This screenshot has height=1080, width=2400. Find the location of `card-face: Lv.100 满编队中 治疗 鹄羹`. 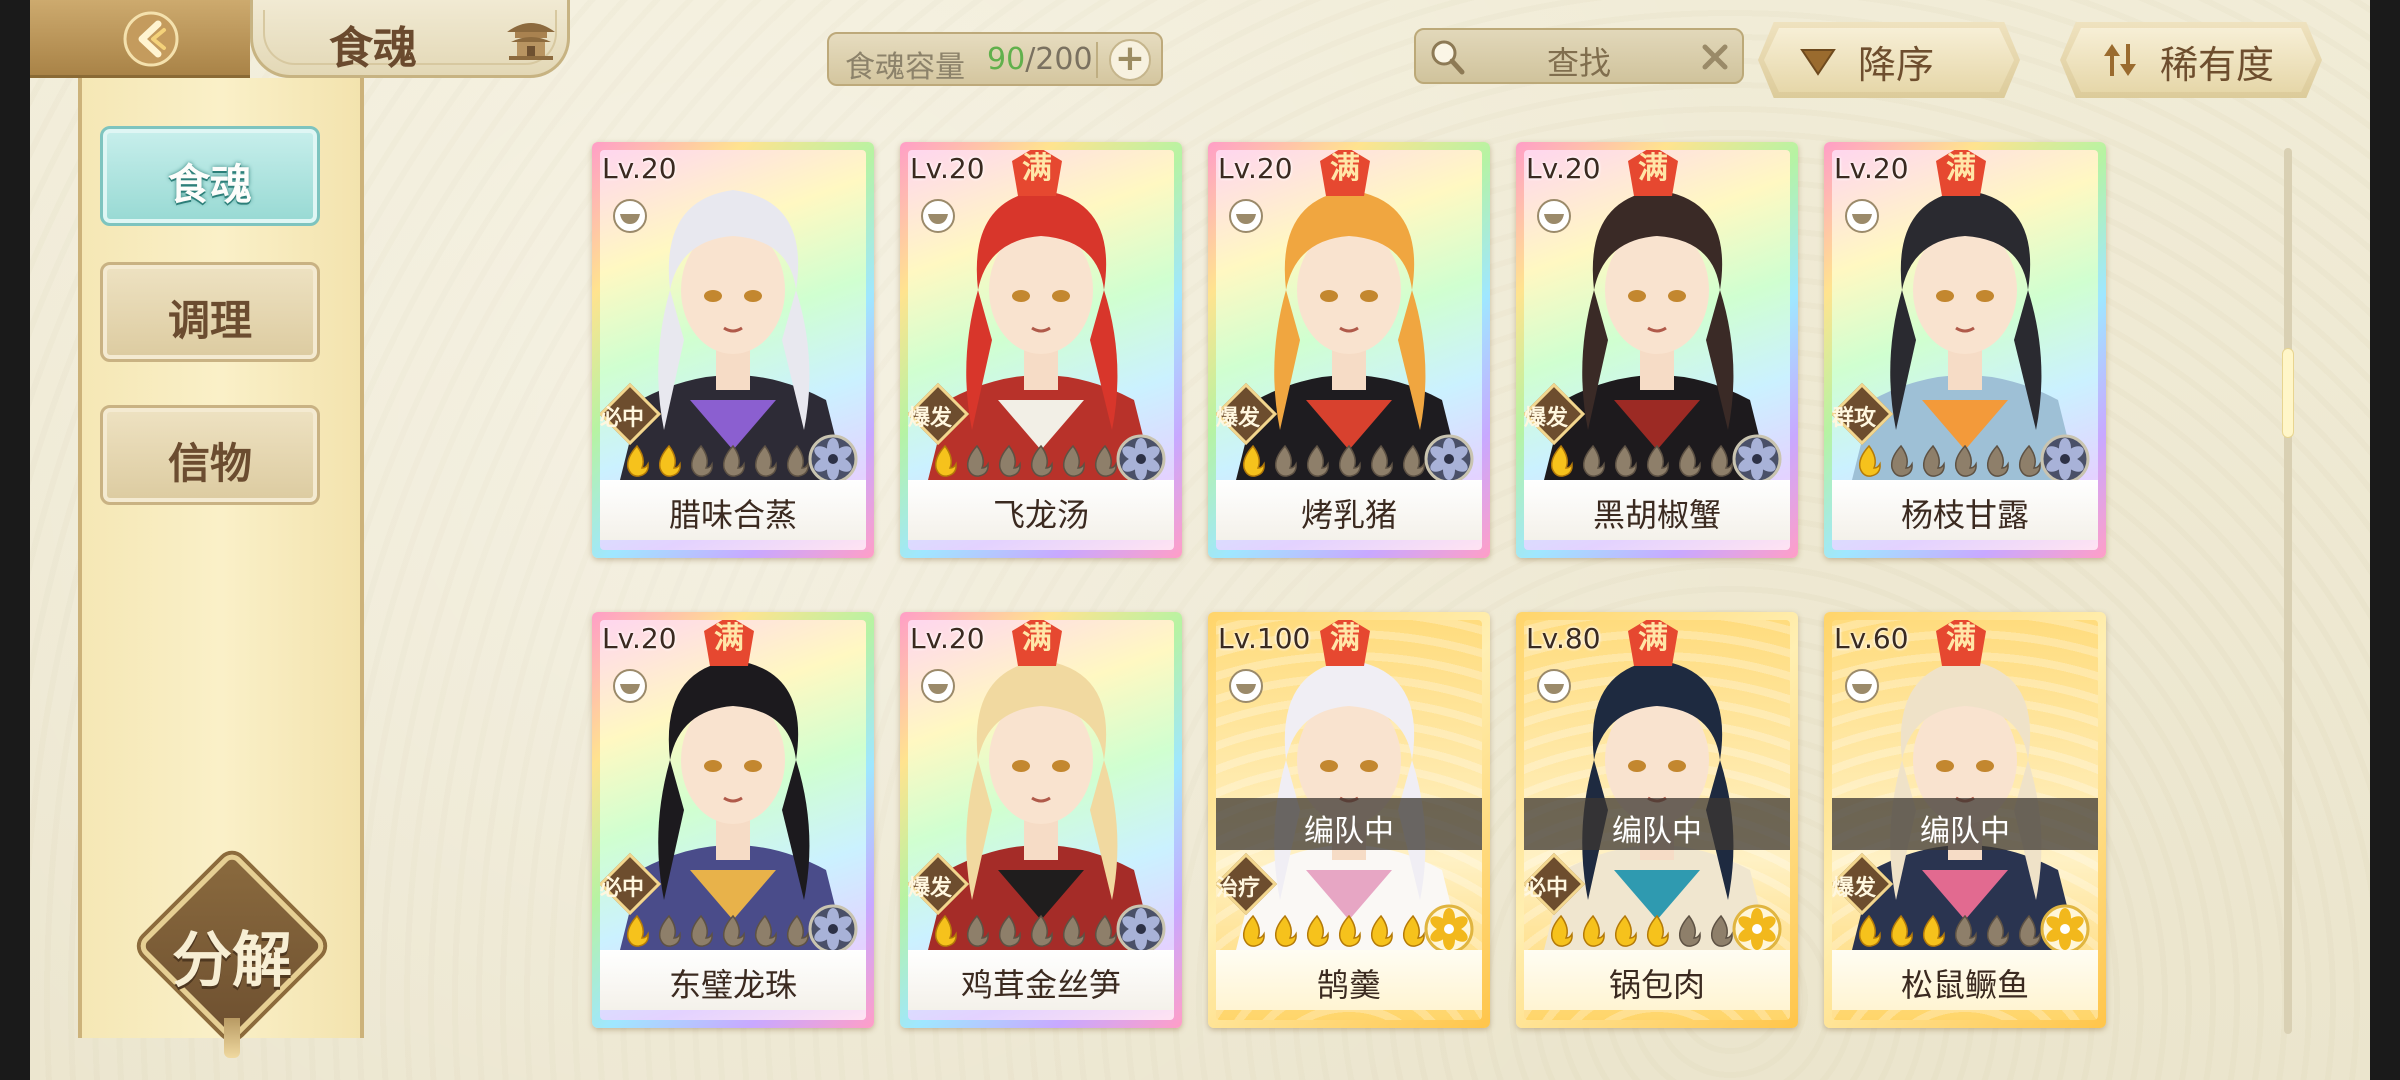

card-face: Lv.100 满编队中 治疗 鹄羹 is located at coordinates (1349, 820).